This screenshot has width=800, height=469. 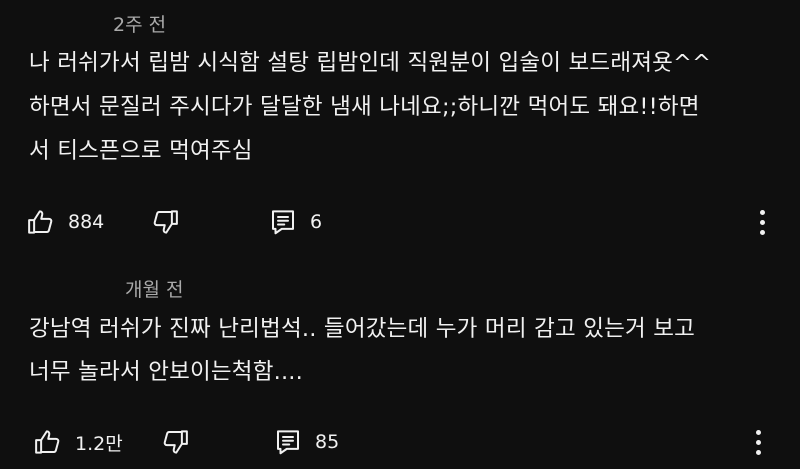 I want to click on reply-count: 6, so click(x=316, y=222).